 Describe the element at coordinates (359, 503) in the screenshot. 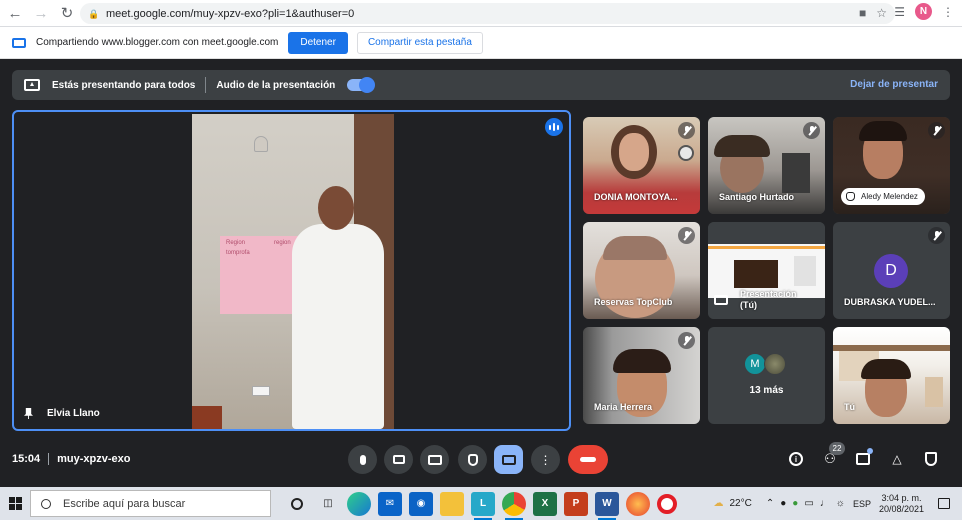

I see `edge-icon` at that location.